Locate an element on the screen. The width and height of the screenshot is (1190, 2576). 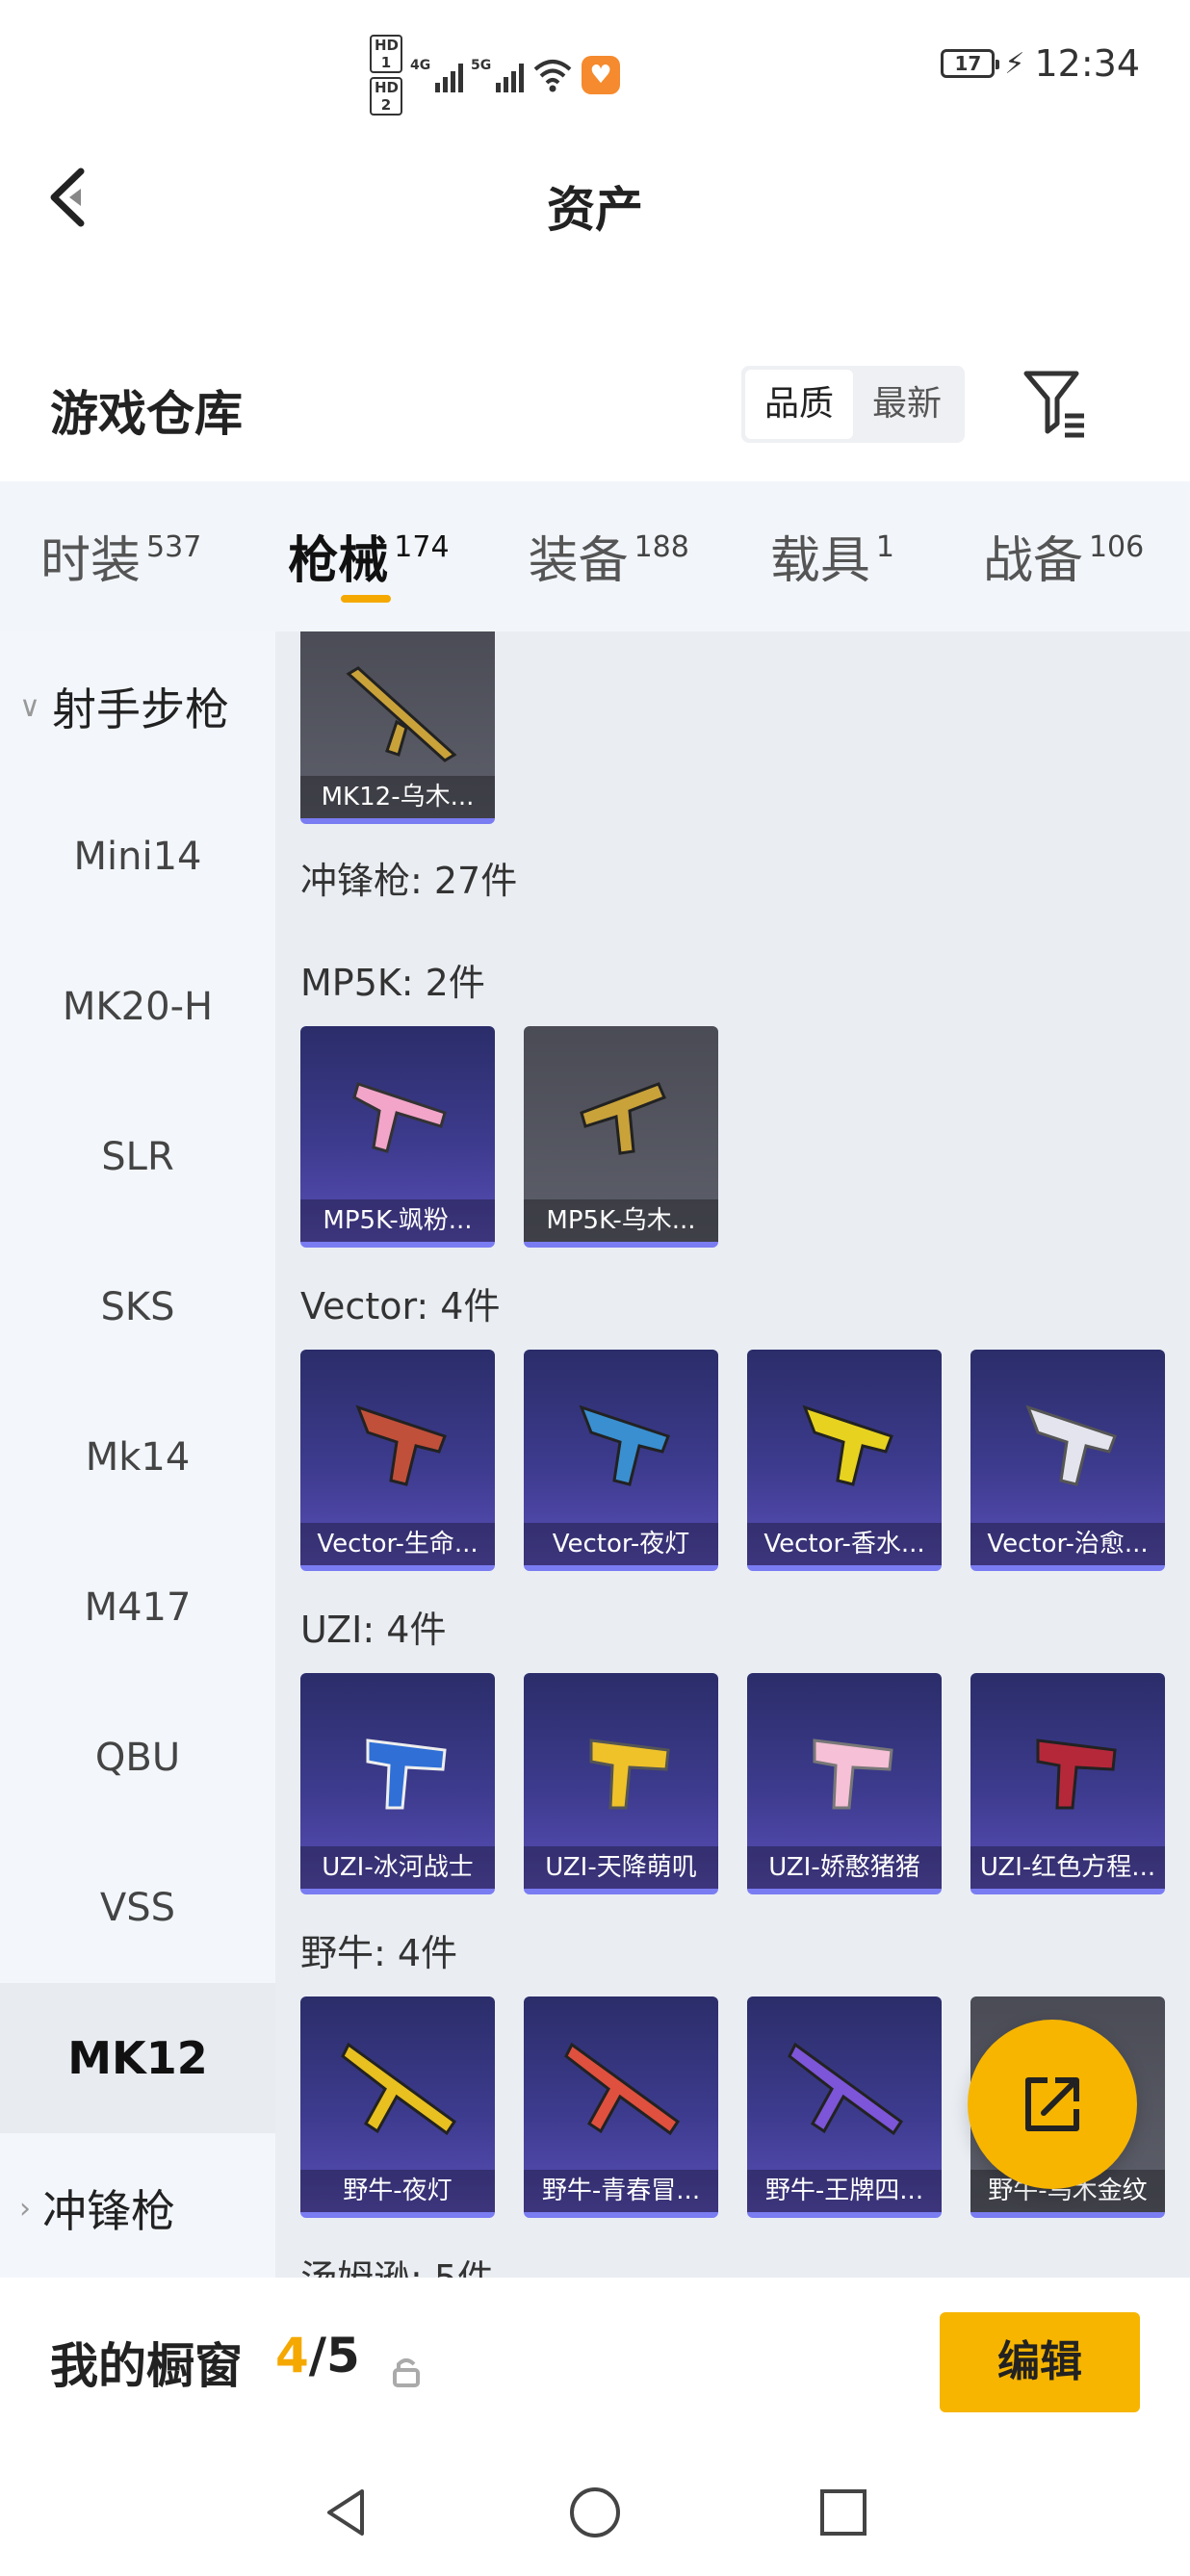
weapon-name: 野牛-夜灯 is located at coordinates (398, 2191).